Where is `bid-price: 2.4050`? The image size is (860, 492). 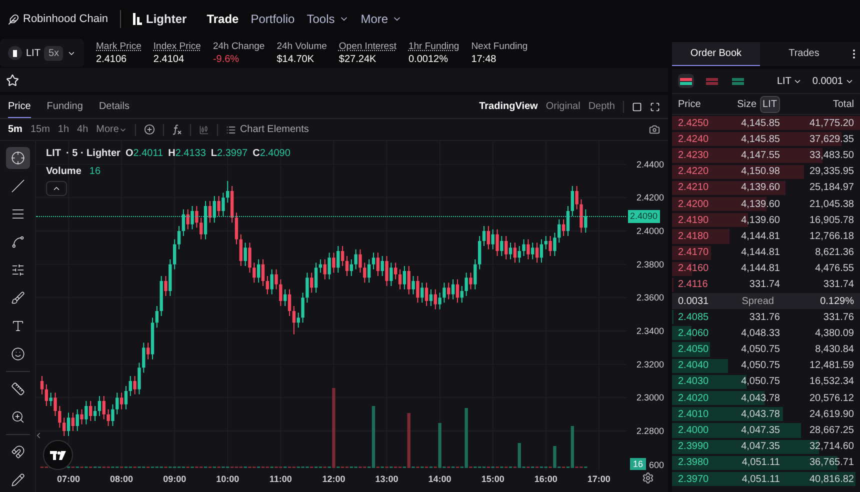 bid-price: 2.4050 is located at coordinates (694, 350).